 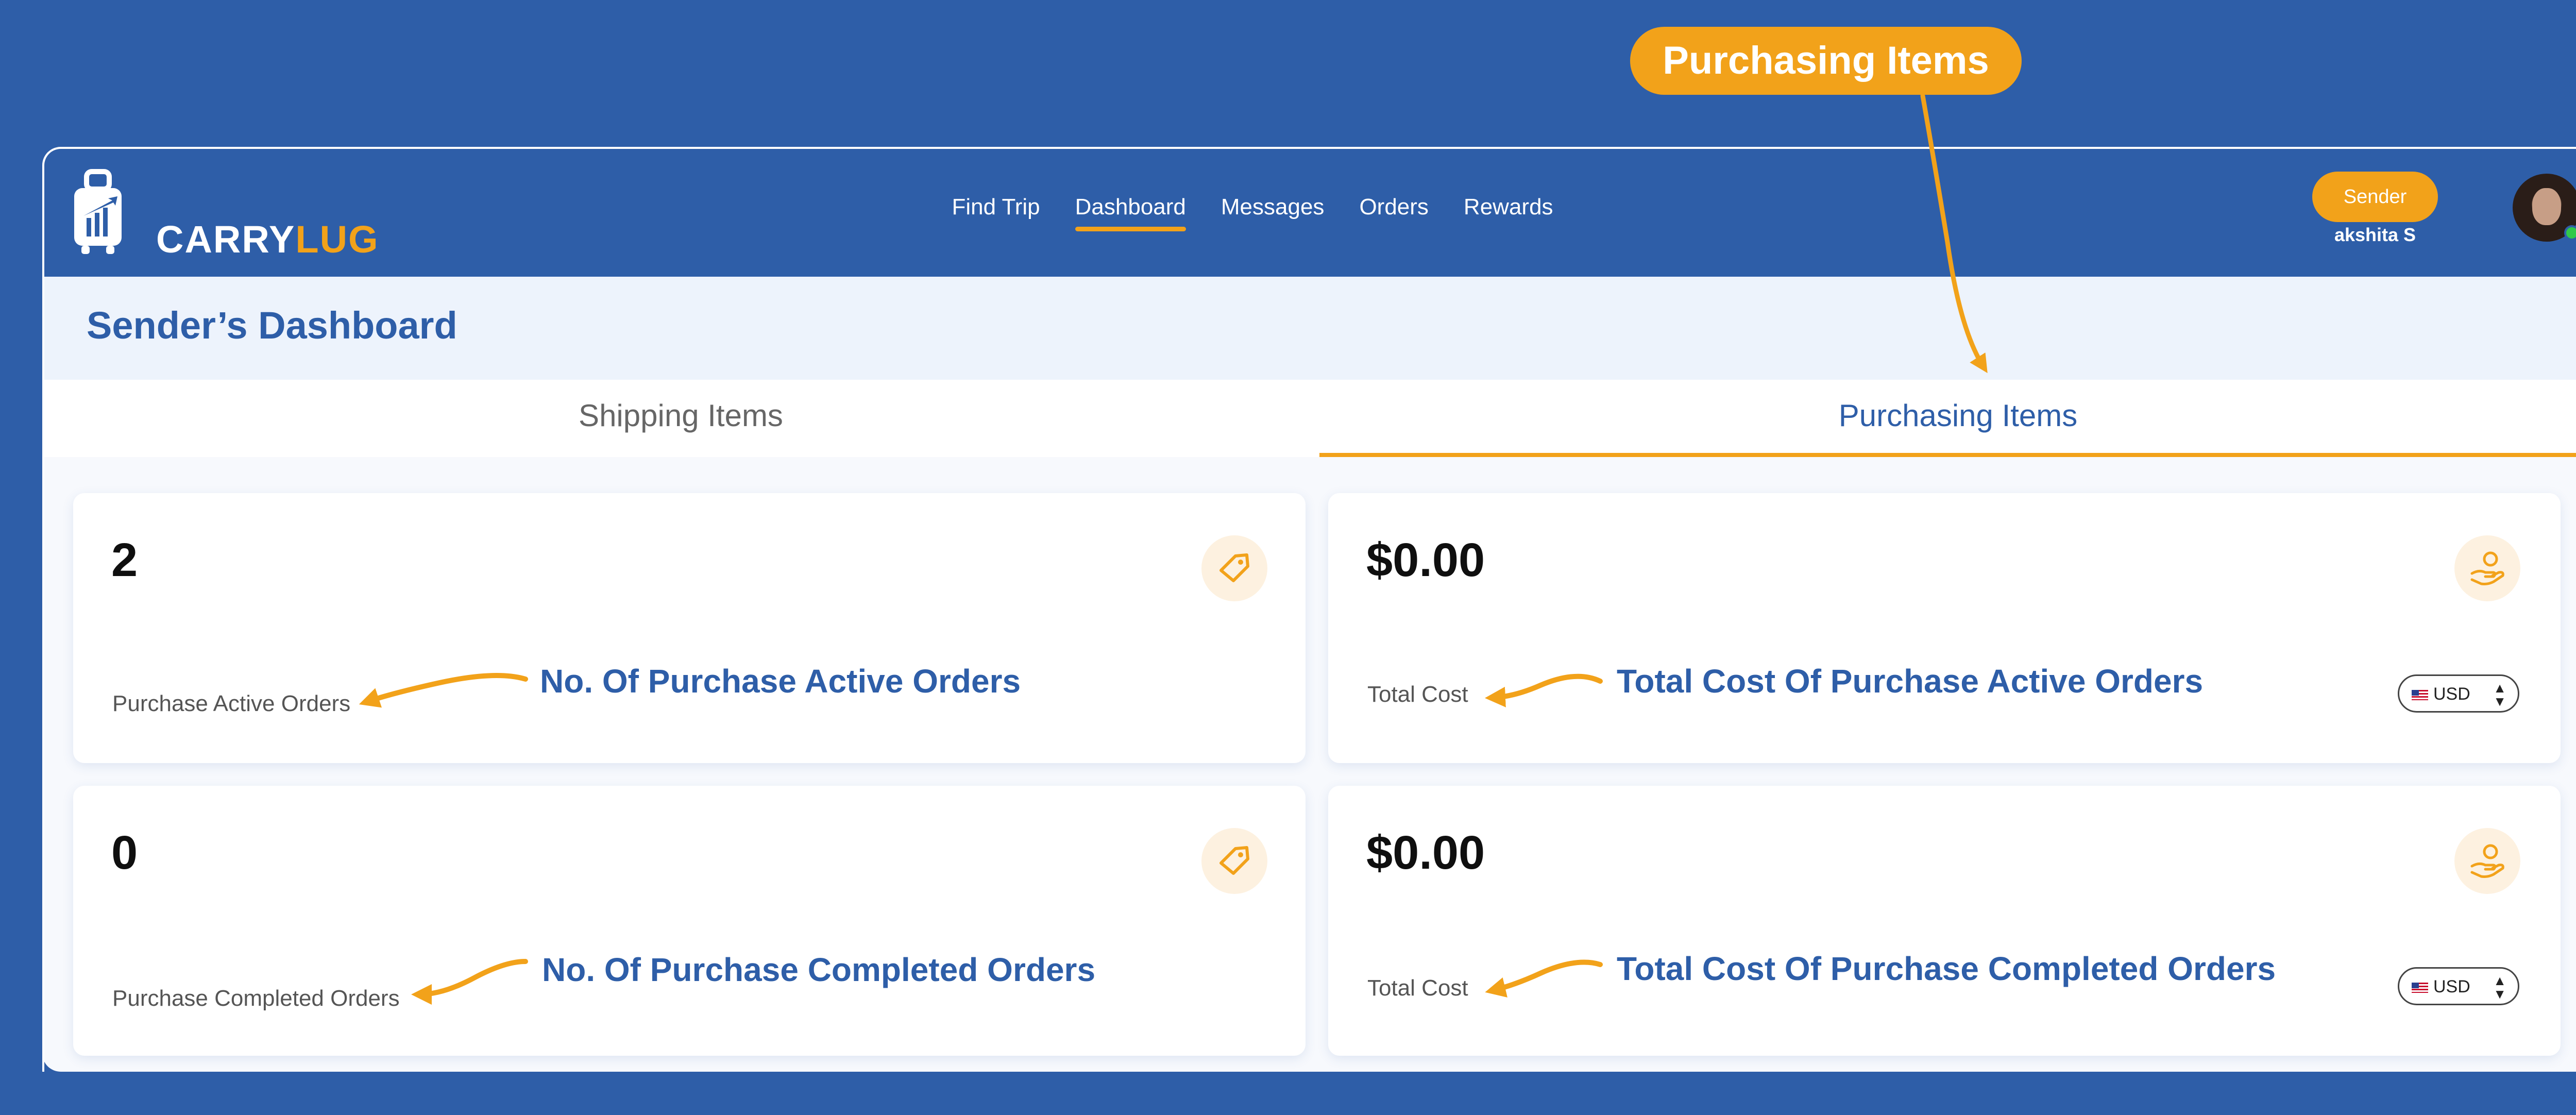 What do you see at coordinates (1947, 418) in the screenshot?
I see `tab-purchasing-items: Purchasing Items` at bounding box center [1947, 418].